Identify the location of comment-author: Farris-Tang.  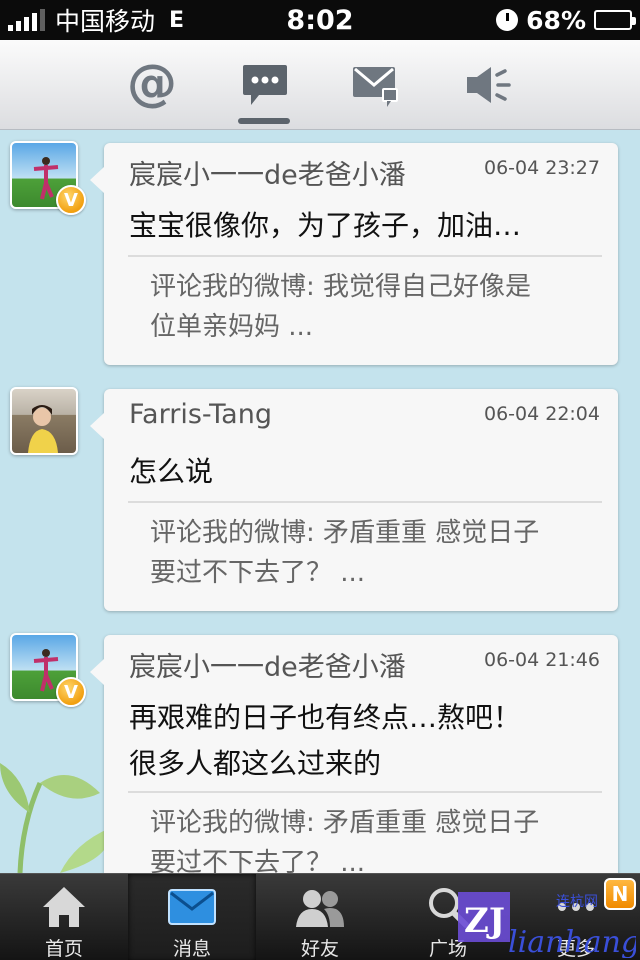
(200, 414).